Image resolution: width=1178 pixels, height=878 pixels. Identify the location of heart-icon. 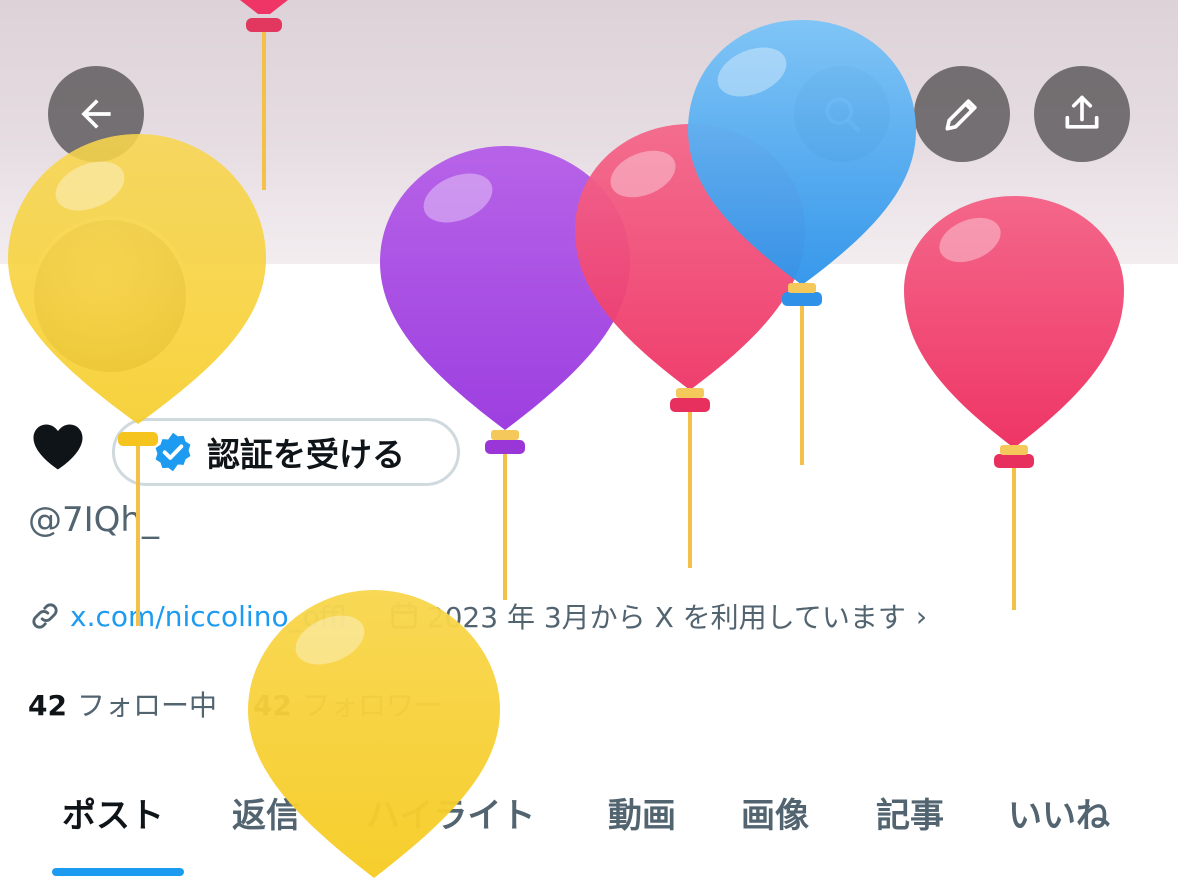
(58, 447).